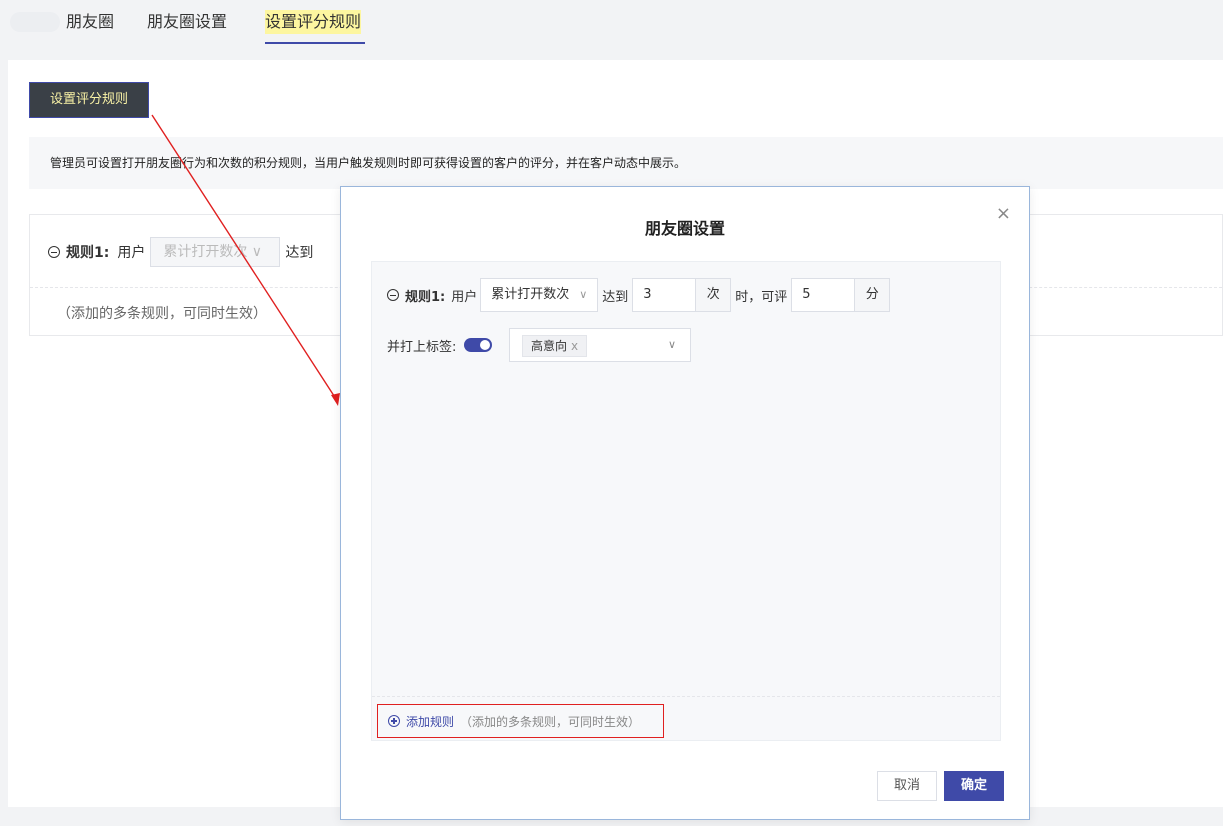 The height and width of the screenshot is (826, 1223). I want to click on set-score-rule-button: 设置评分规则, so click(89, 100).